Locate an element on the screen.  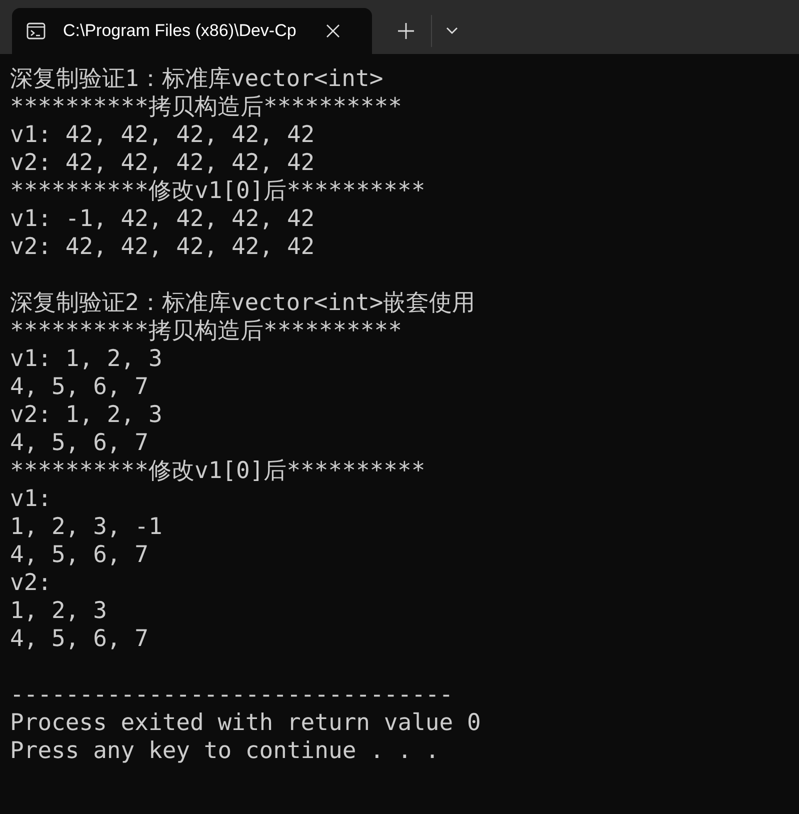
tab-title: C:\Program Files (x86)\Dev-Cp is located at coordinates (180, 31).